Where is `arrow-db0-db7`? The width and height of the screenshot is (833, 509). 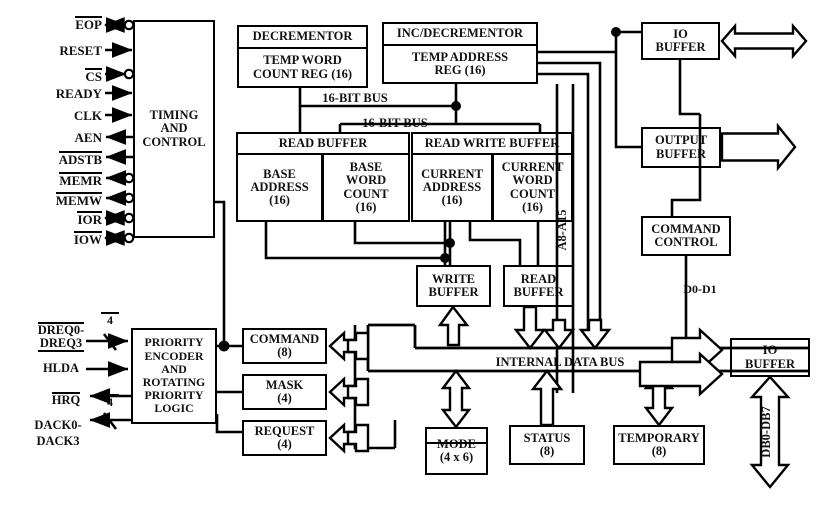 arrow-db0-db7 is located at coordinates (770, 432).